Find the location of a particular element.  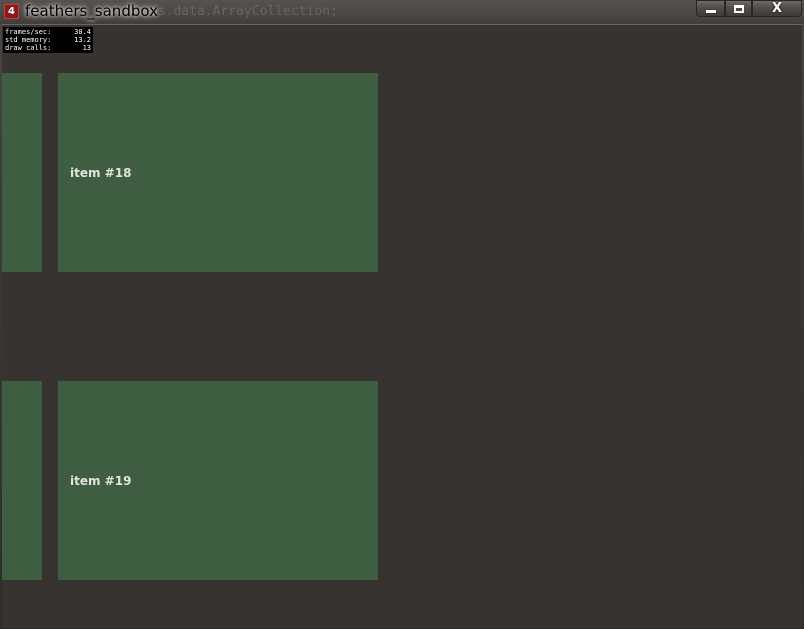

maximize-button is located at coordinates (738, 8).